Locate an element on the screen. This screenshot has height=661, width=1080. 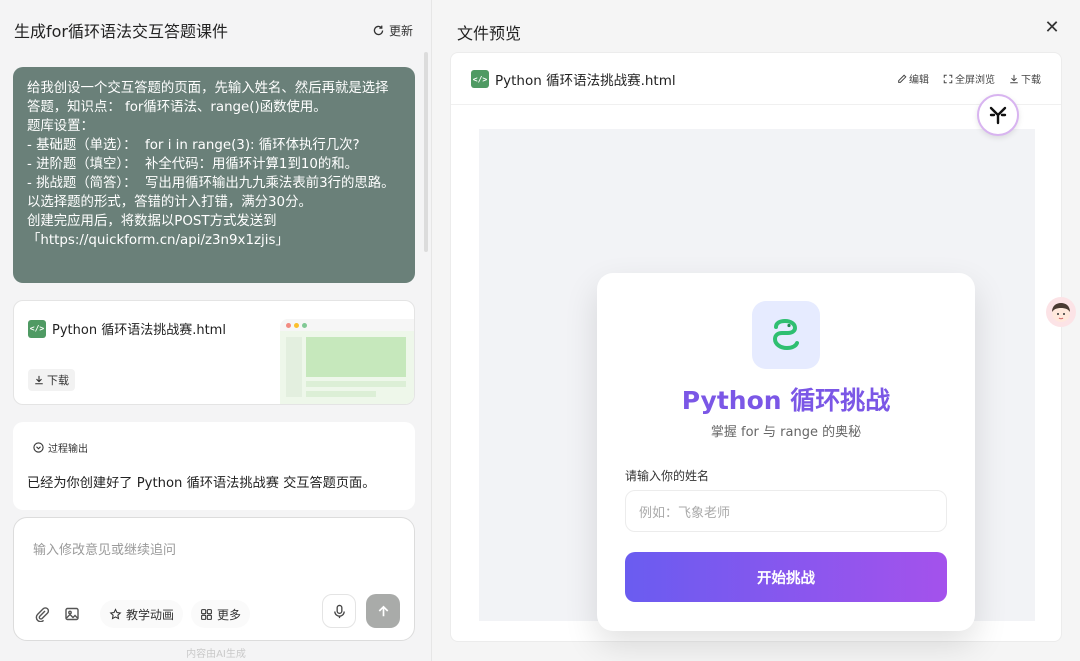
edit-label: 编辑 is located at coordinates (919, 80).